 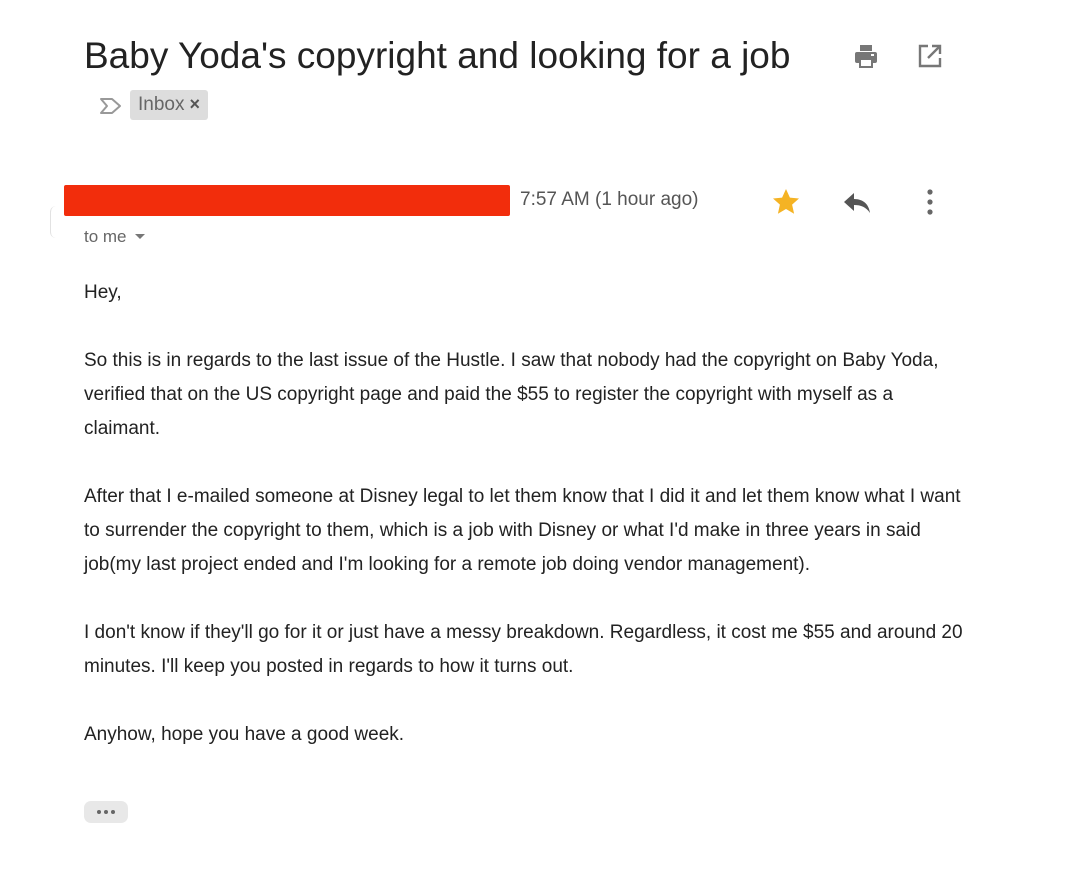 I want to click on message-timestamp: 7:57 AM (1 hour ago), so click(x=609, y=199).